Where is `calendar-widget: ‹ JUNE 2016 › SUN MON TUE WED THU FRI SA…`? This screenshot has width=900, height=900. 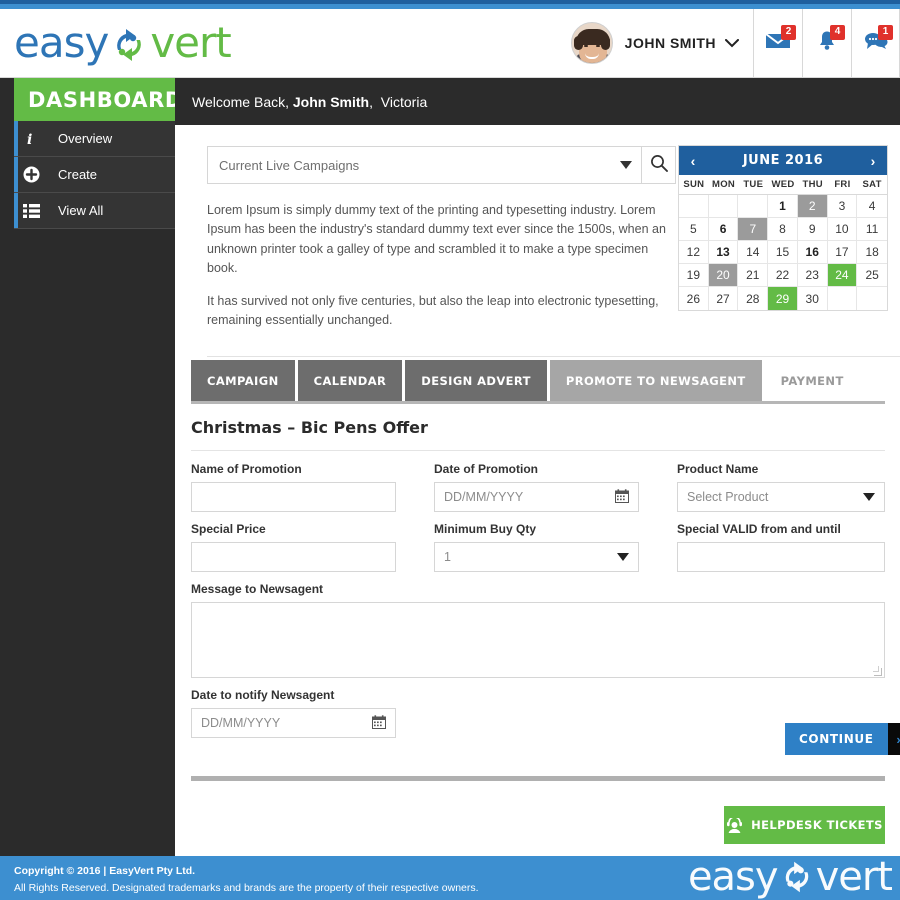 calendar-widget: ‹ JUNE 2016 › SUN MON TUE WED THU FRI SA… is located at coordinates (783, 228).